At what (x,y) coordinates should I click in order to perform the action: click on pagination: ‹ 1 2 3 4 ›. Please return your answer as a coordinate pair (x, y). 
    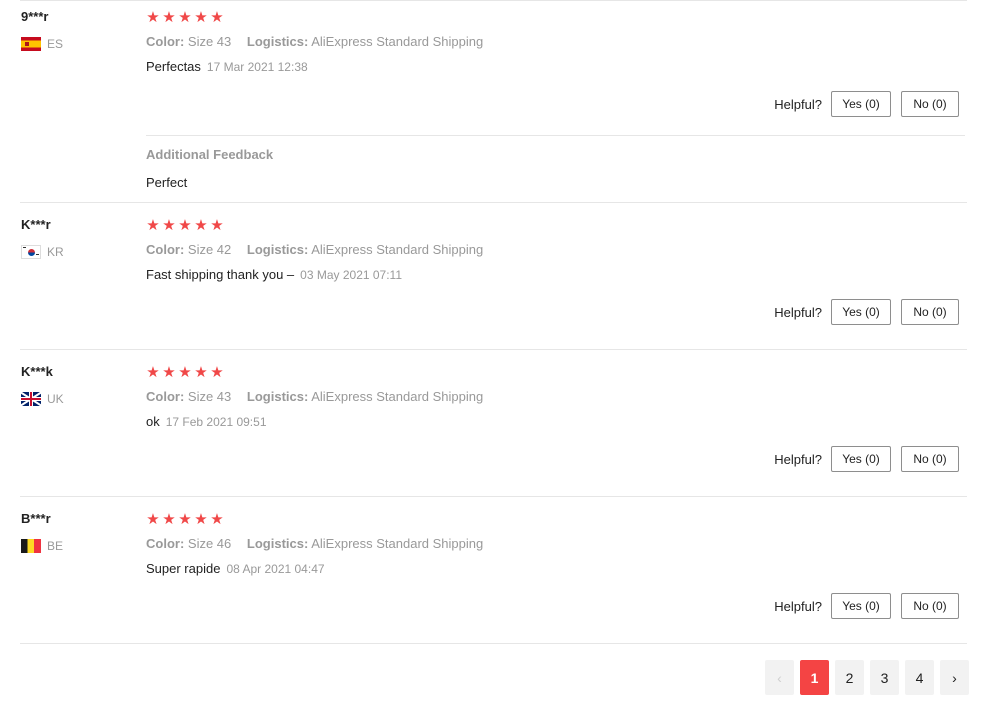
    Looking at the image, I should click on (867, 677).